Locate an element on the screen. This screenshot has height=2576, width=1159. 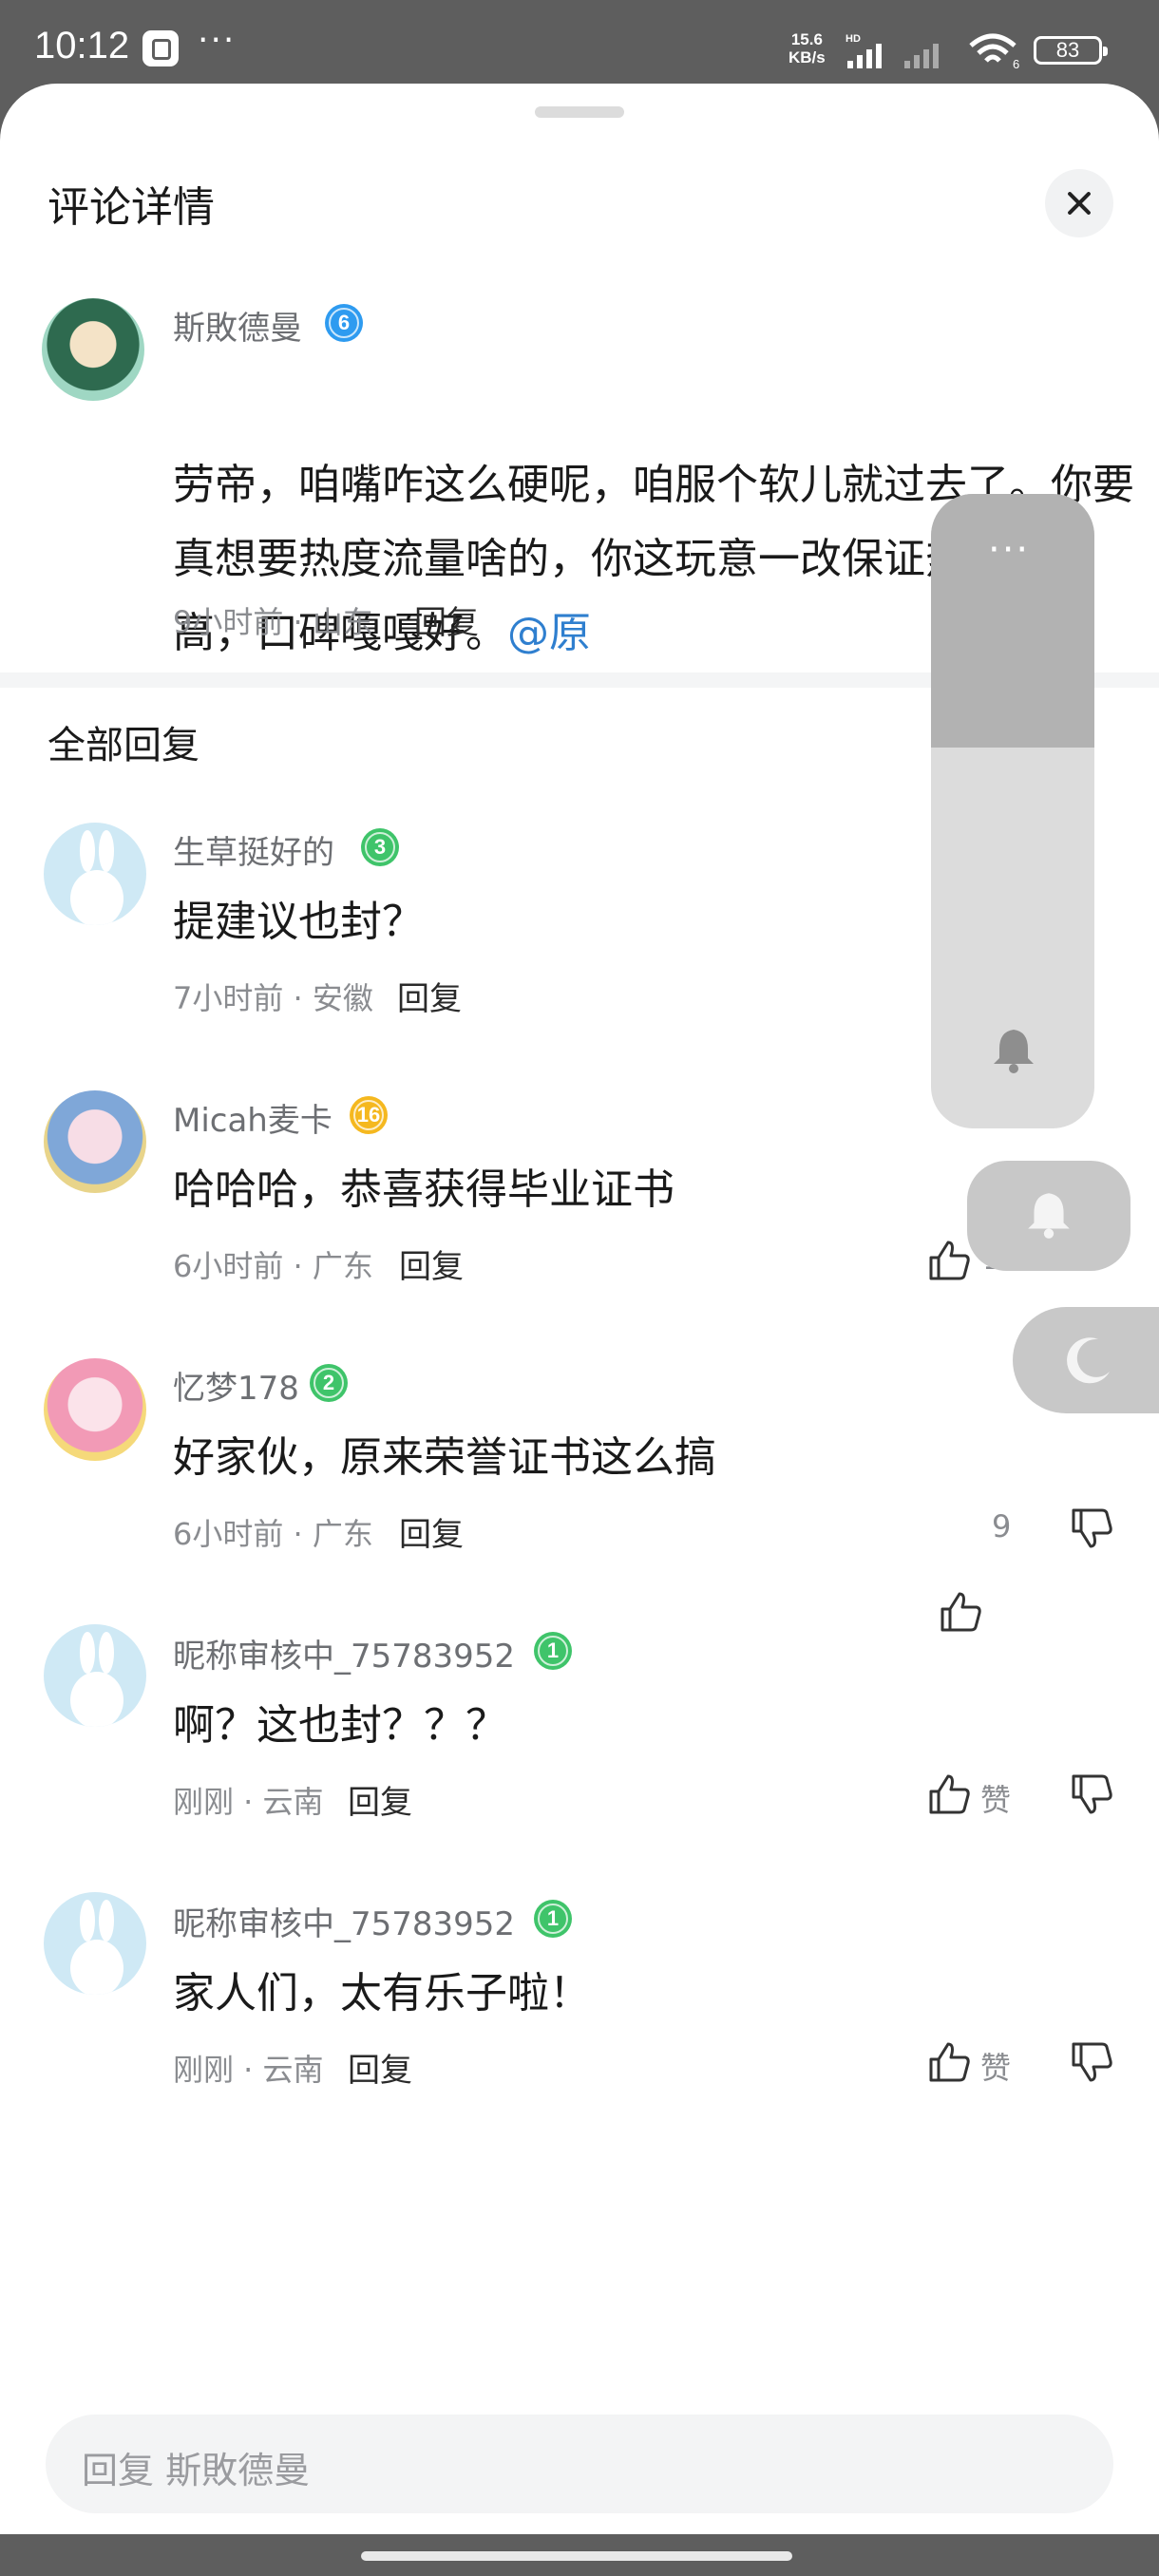
network-speed: 15.6 KB/s is located at coordinates (807, 48).